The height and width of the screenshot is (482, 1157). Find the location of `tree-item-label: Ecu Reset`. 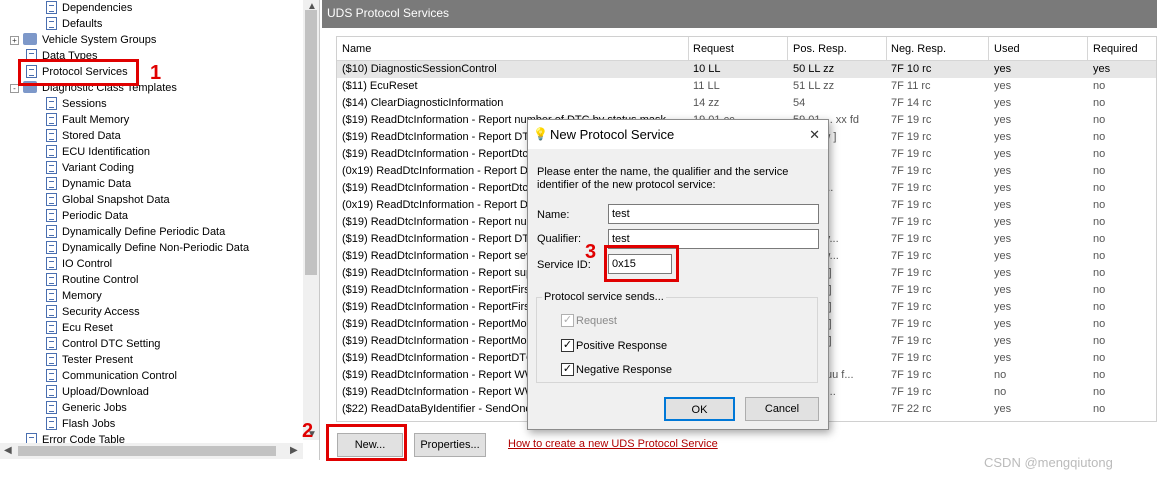

tree-item-label: Ecu Reset is located at coordinates (87, 328).